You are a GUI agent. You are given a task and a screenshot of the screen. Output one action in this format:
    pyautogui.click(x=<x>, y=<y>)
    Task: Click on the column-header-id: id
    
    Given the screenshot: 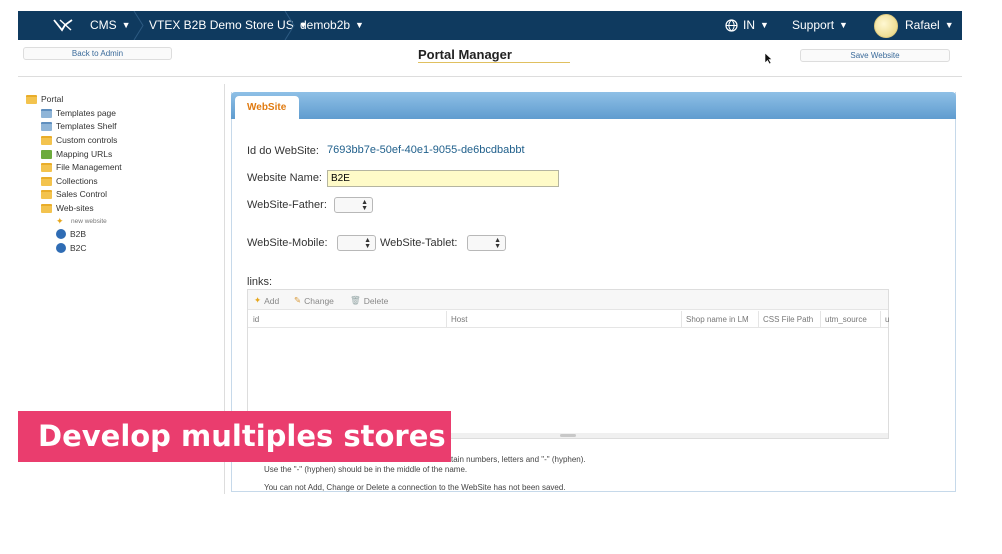 What is the action you would take?
    pyautogui.click(x=256, y=319)
    